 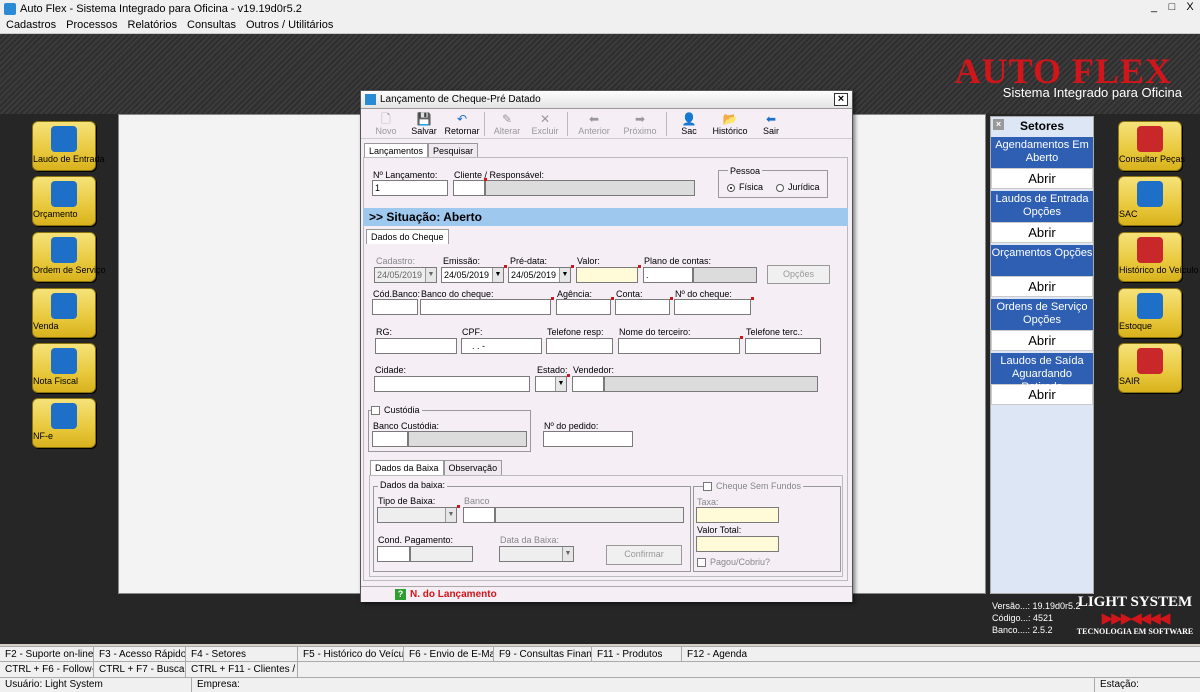 I want to click on minimize-button: _, so click(x=1154, y=7).